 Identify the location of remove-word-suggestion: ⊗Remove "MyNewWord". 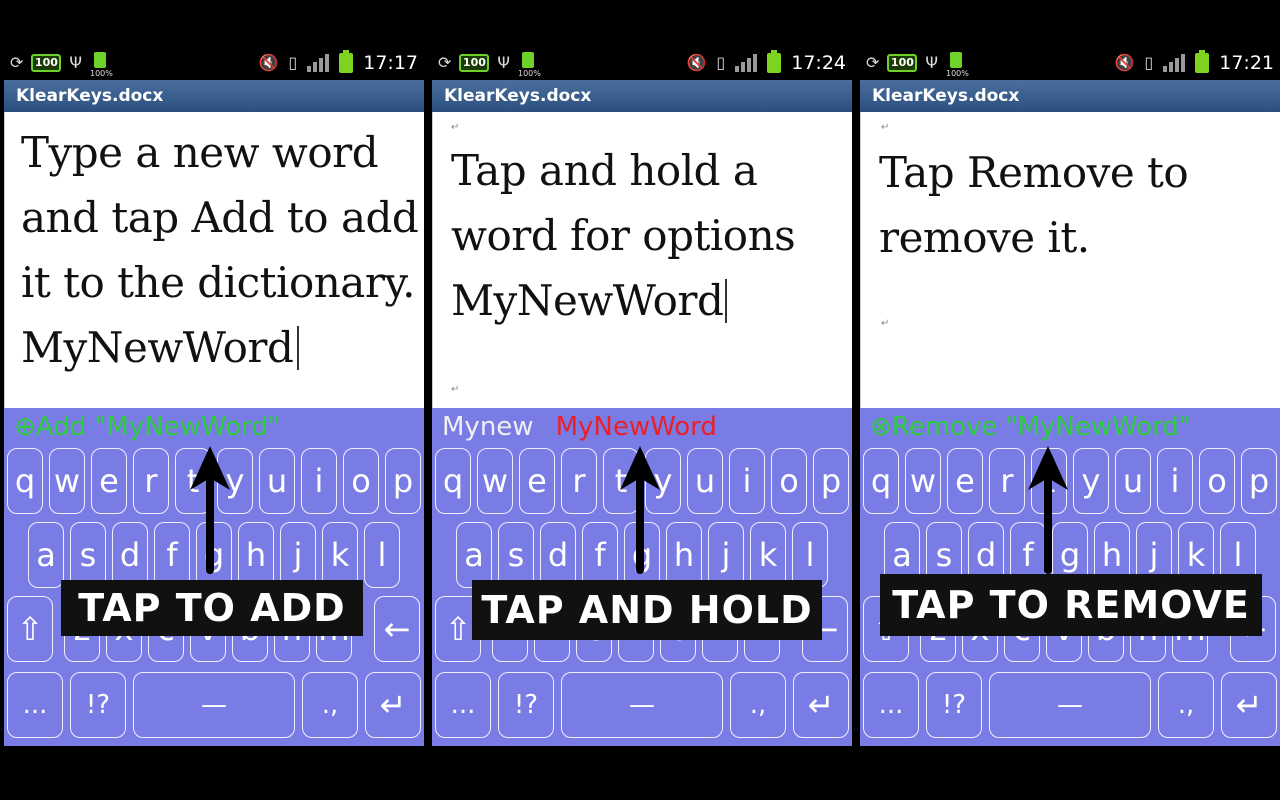
(1030, 427).